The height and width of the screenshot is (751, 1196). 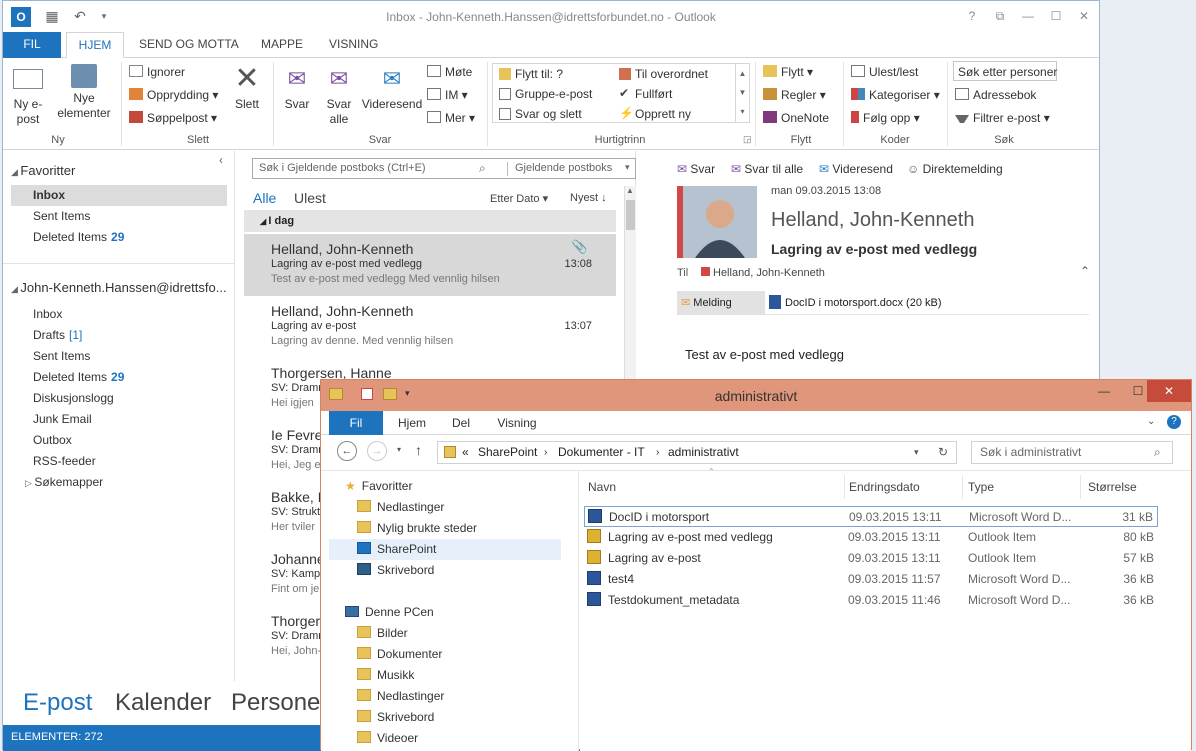 What do you see at coordinates (671, 74) in the screenshot?
I see `quick-step-to-manager: Til overordnet` at bounding box center [671, 74].